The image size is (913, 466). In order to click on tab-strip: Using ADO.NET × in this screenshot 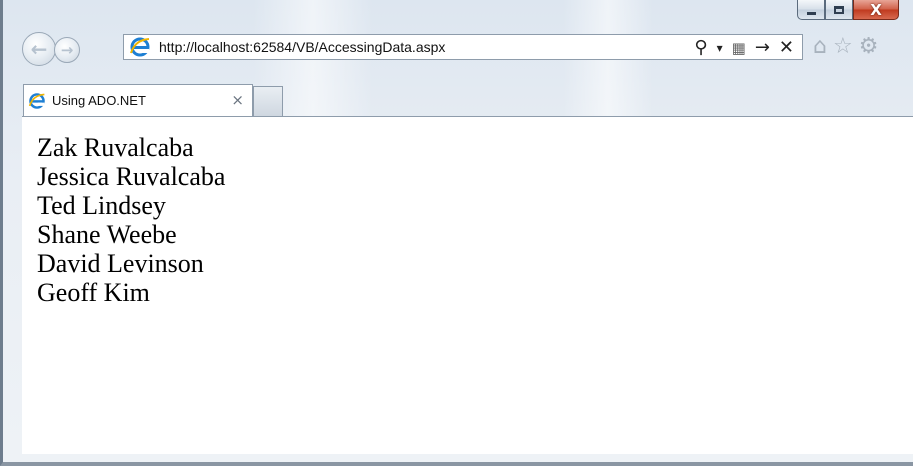, I will do `click(464, 101)`.